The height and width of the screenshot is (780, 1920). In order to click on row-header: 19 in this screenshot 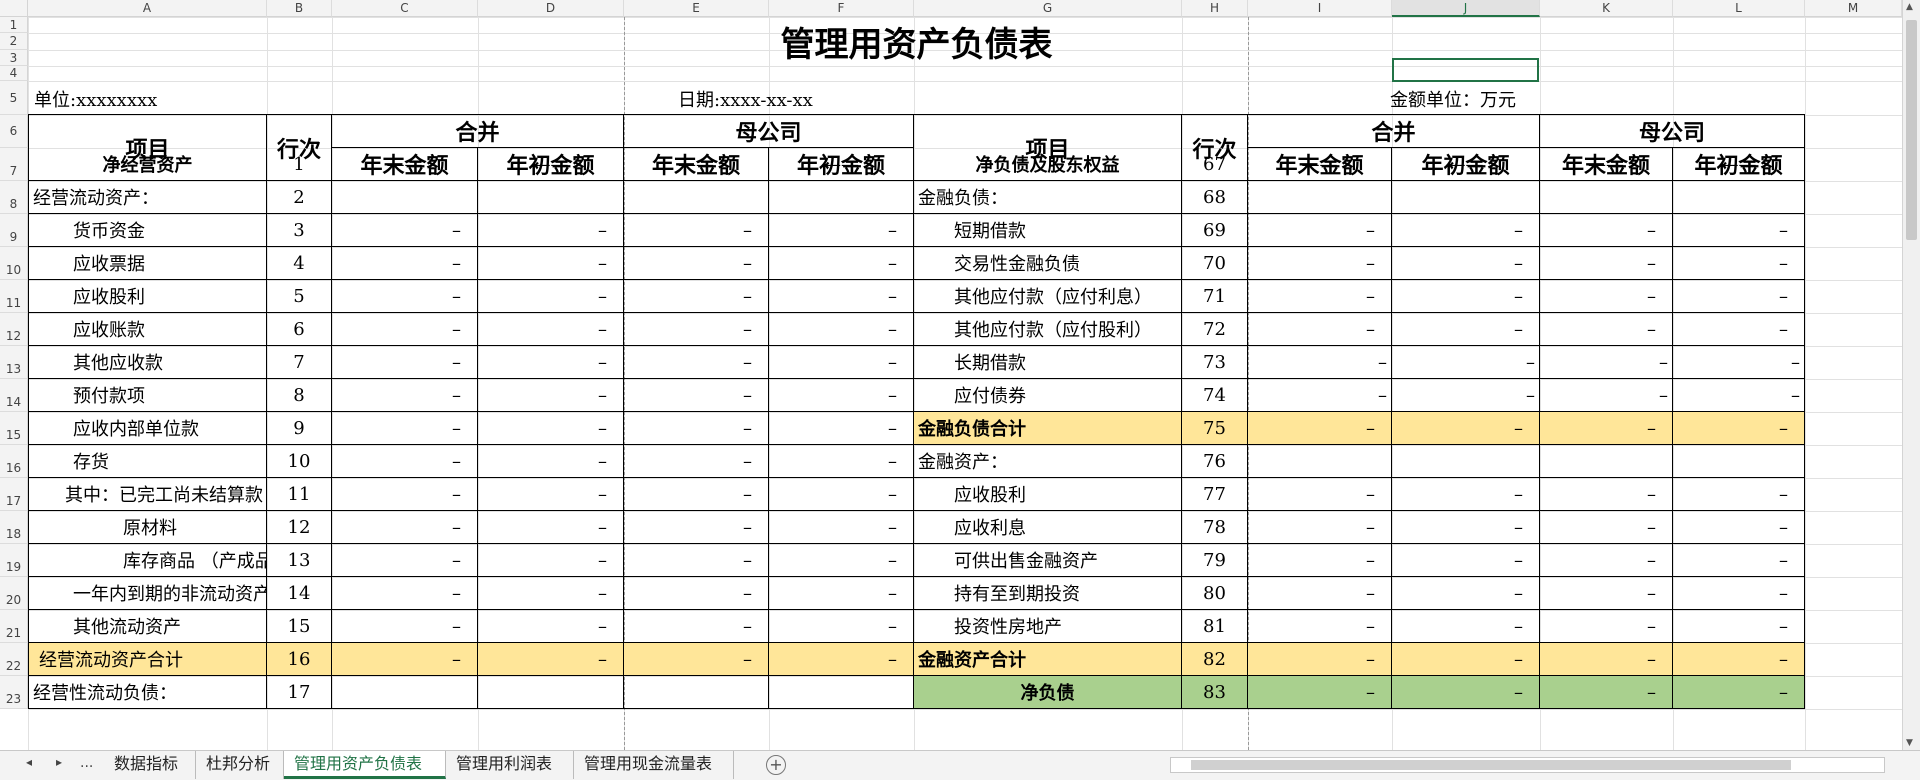, I will do `click(14, 560)`.